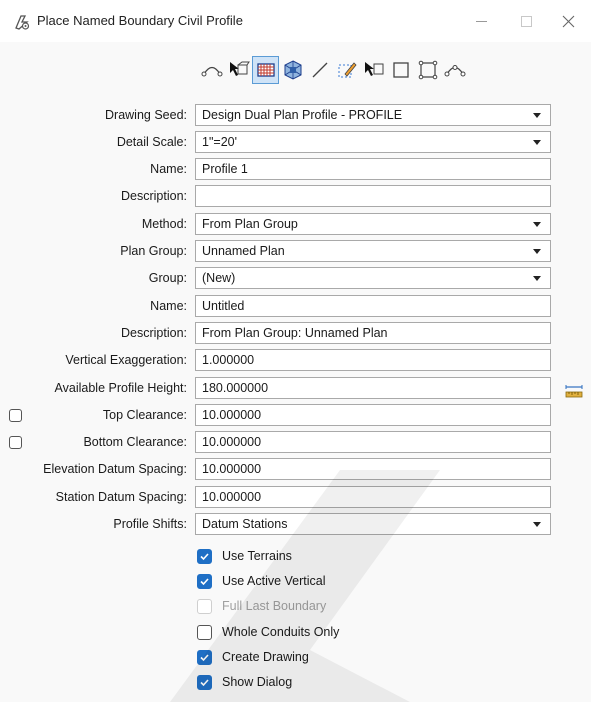  I want to click on name-label: Name:, so click(168, 169).